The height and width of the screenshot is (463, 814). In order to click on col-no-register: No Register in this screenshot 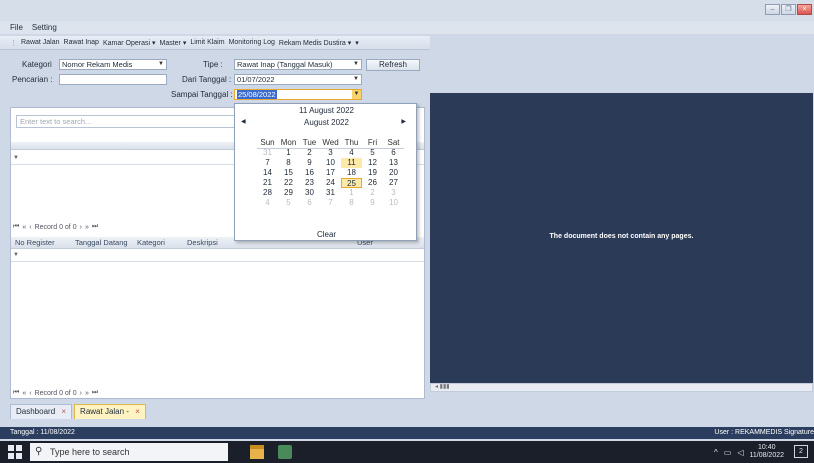, I will do `click(41, 242)`.